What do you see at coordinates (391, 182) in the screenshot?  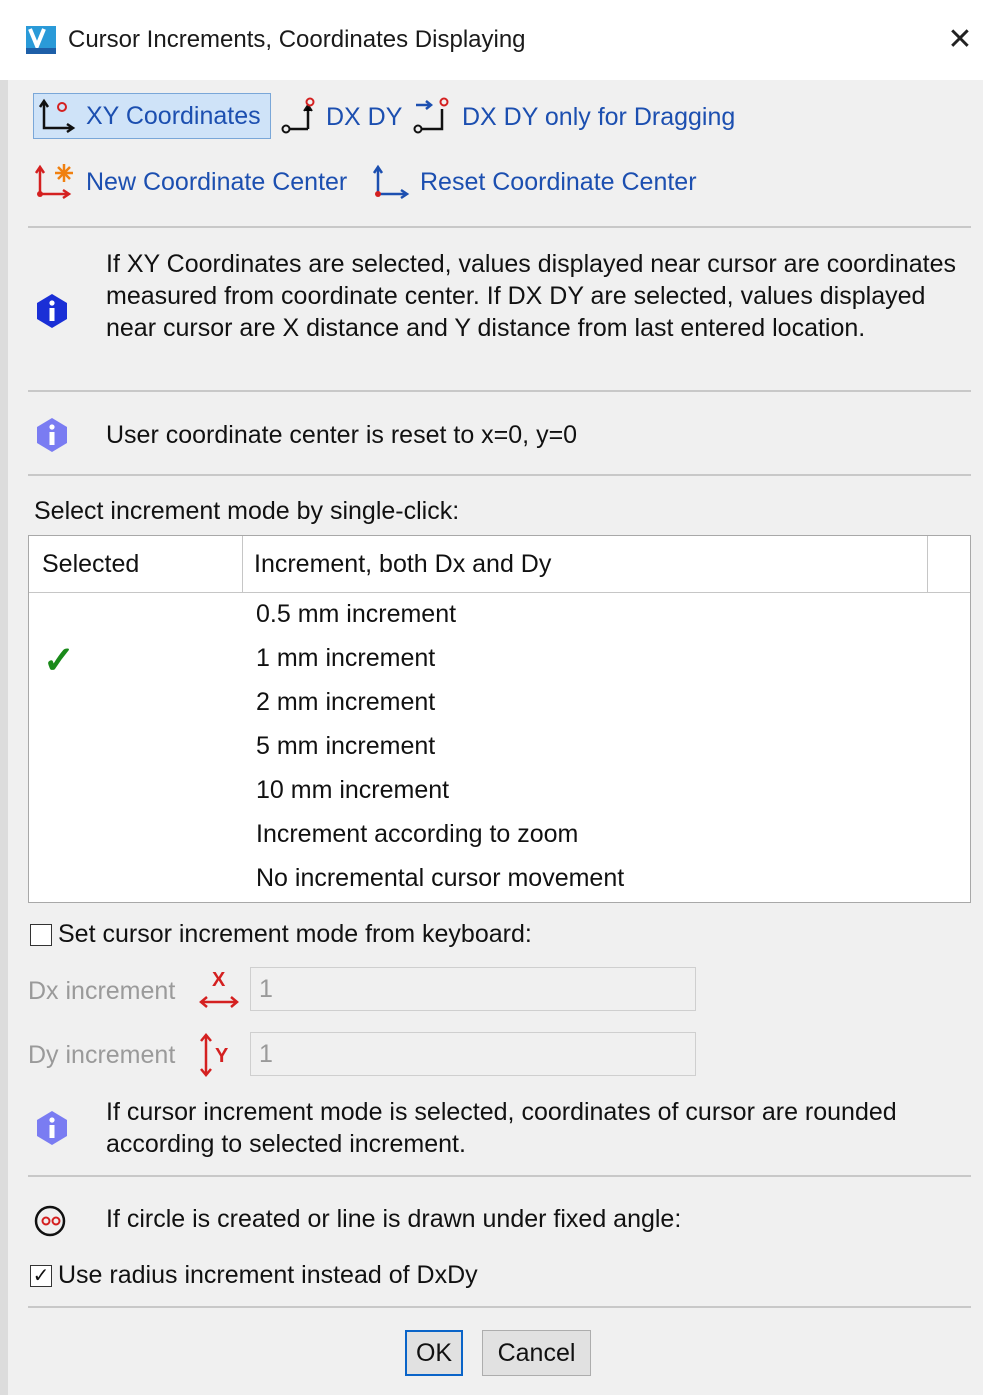 I see `reset-coordinate-center-icon` at bounding box center [391, 182].